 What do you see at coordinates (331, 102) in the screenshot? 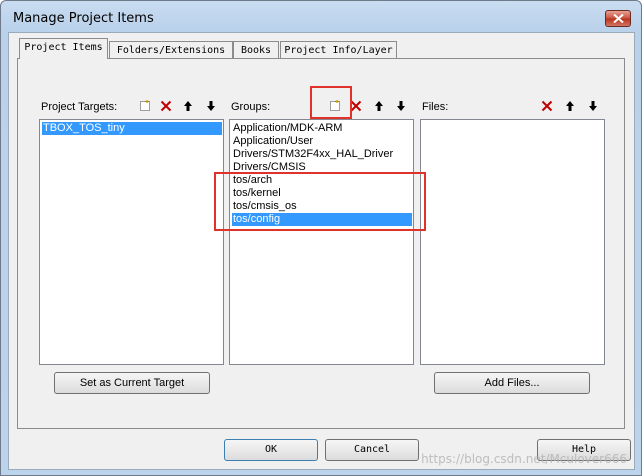
I see `new-group-highlight` at bounding box center [331, 102].